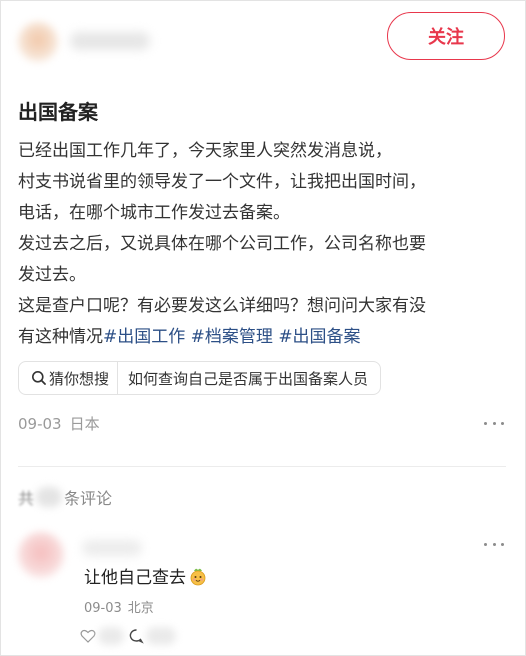 The height and width of the screenshot is (656, 526). What do you see at coordinates (88, 498) in the screenshot?
I see `comment-count-suffix: 条评论` at bounding box center [88, 498].